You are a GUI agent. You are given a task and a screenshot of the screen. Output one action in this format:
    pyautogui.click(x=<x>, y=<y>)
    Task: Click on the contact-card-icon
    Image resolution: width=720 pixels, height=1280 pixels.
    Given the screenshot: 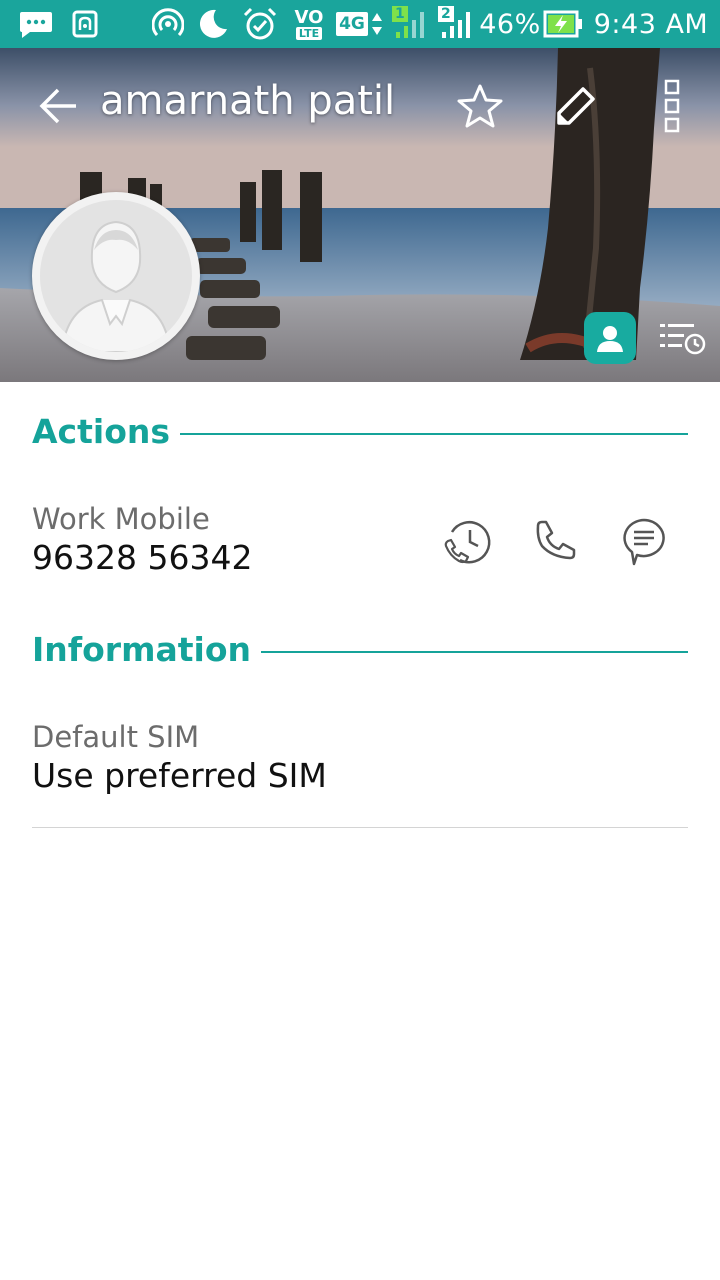 What is the action you would take?
    pyautogui.click(x=610, y=339)
    